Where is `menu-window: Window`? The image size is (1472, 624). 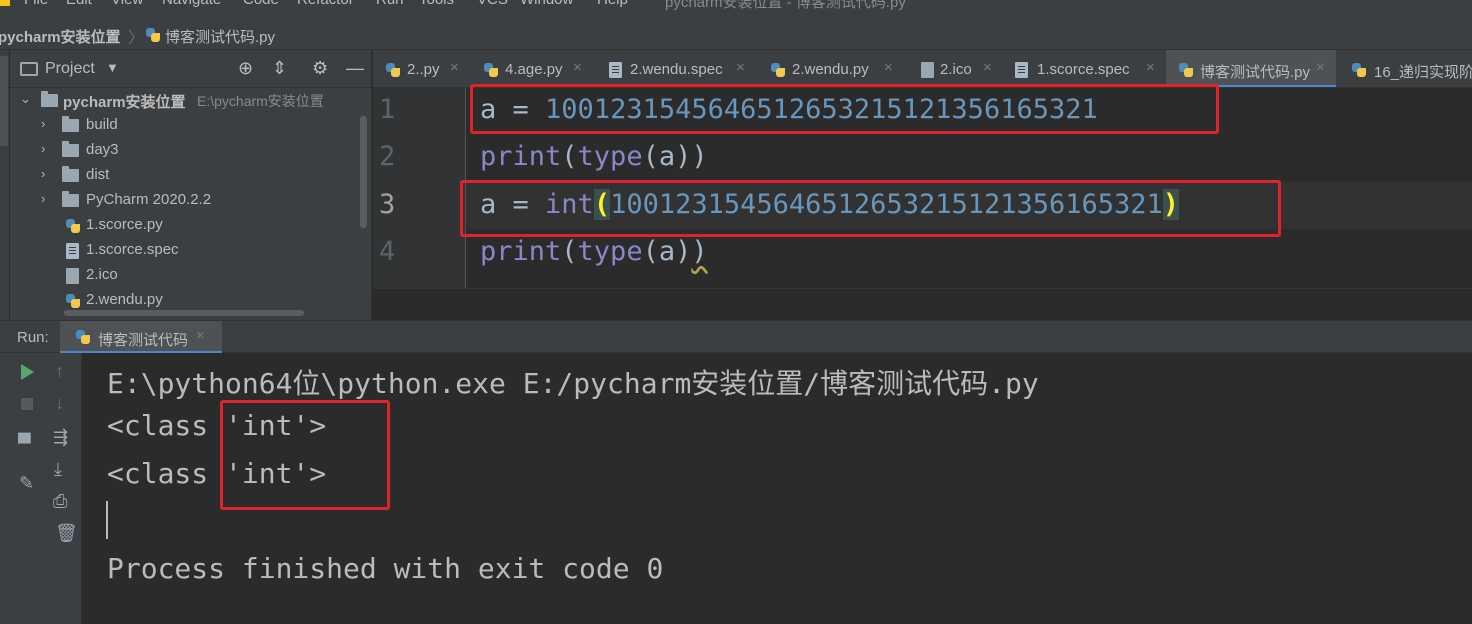 menu-window: Window is located at coordinates (546, 4).